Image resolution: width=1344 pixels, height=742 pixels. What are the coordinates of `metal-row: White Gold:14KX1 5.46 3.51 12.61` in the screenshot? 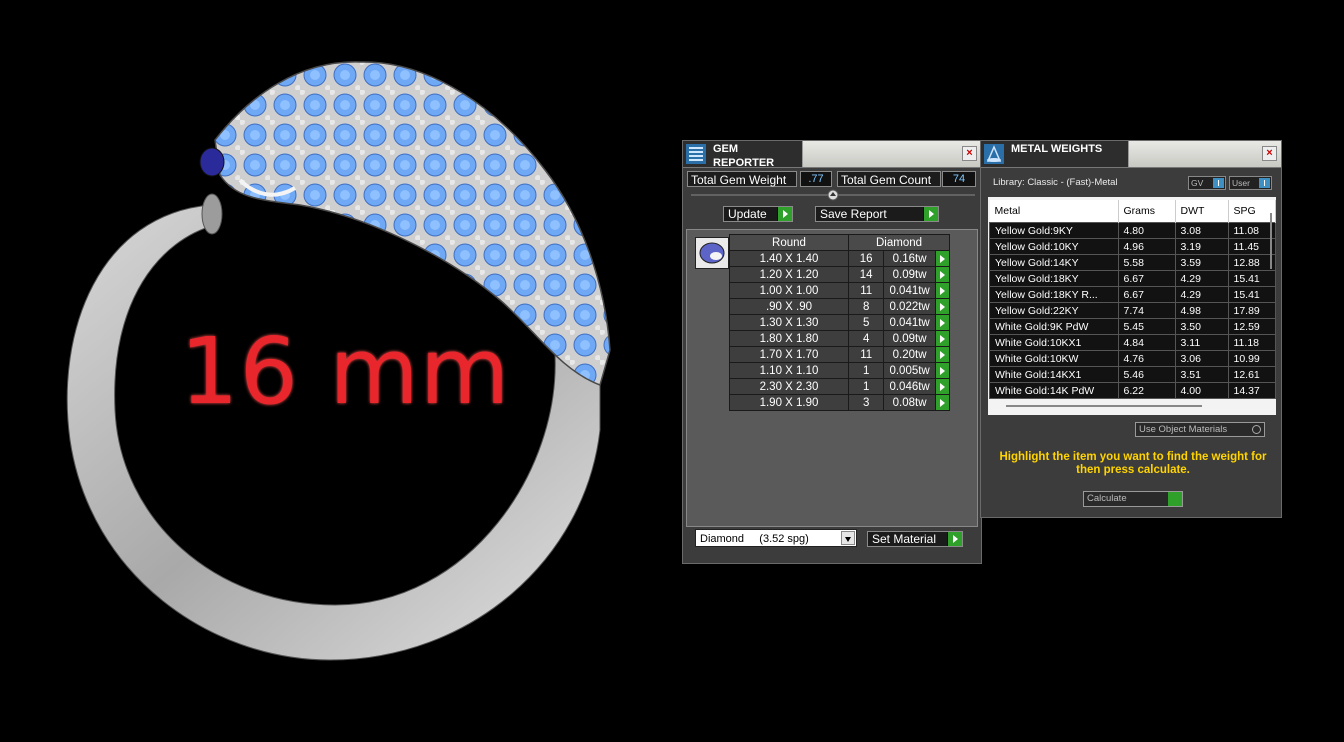 It's located at (1132, 374).